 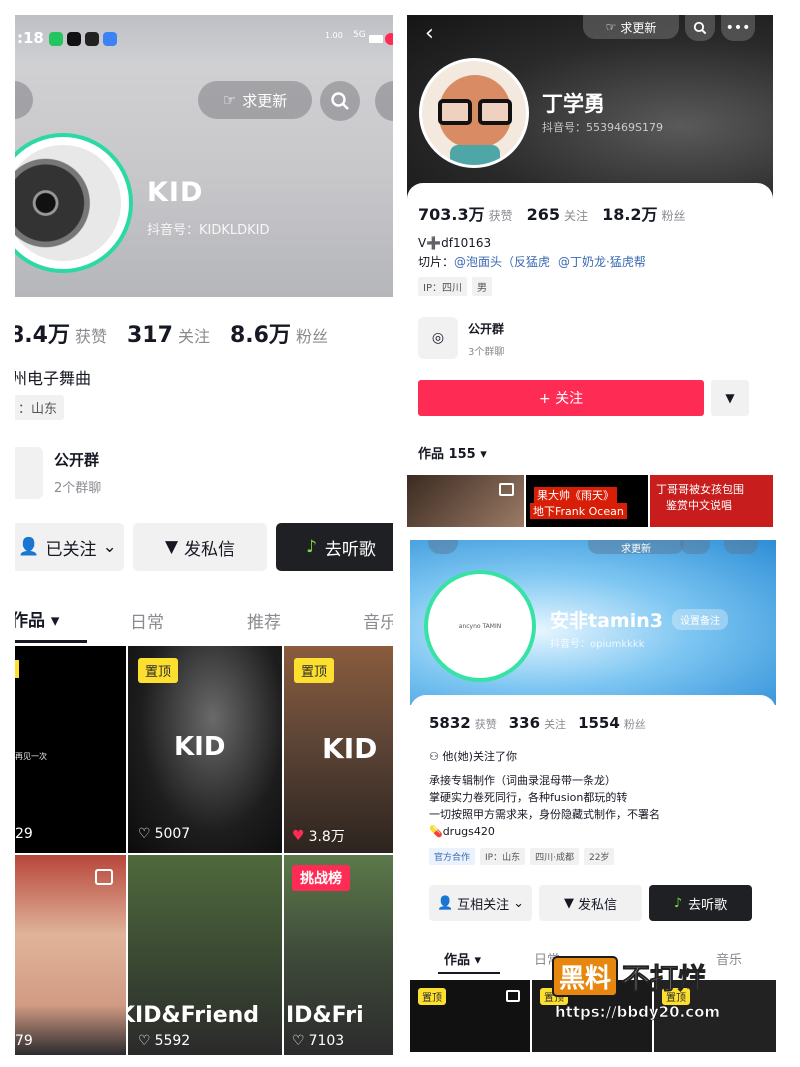 I want to click on user-icon: ⚇, so click(x=434, y=756).